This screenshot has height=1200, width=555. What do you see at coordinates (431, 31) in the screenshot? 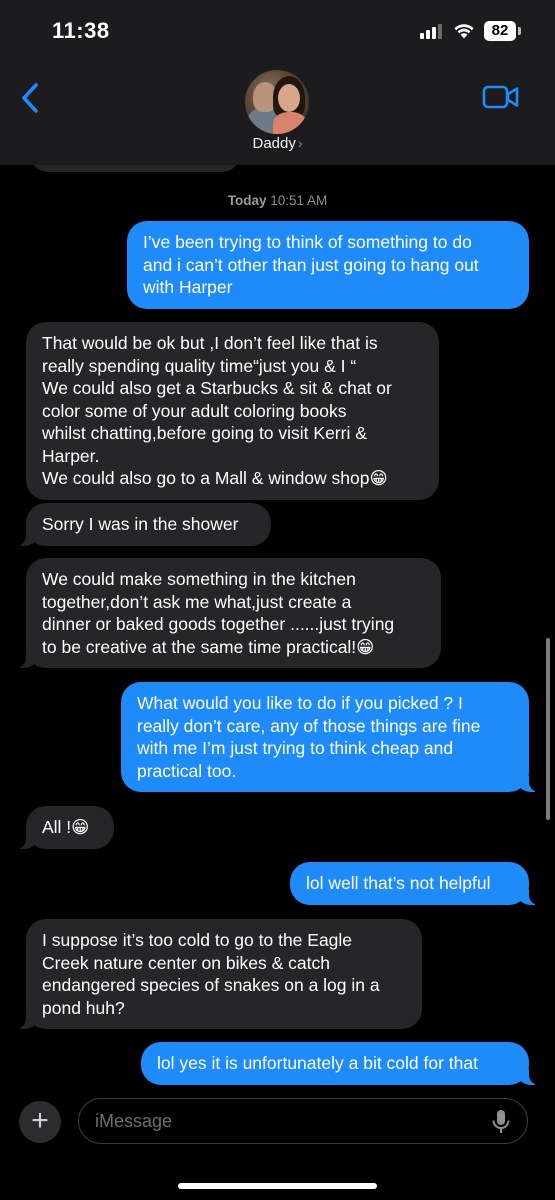
I see `cellular-signal-icon` at bounding box center [431, 31].